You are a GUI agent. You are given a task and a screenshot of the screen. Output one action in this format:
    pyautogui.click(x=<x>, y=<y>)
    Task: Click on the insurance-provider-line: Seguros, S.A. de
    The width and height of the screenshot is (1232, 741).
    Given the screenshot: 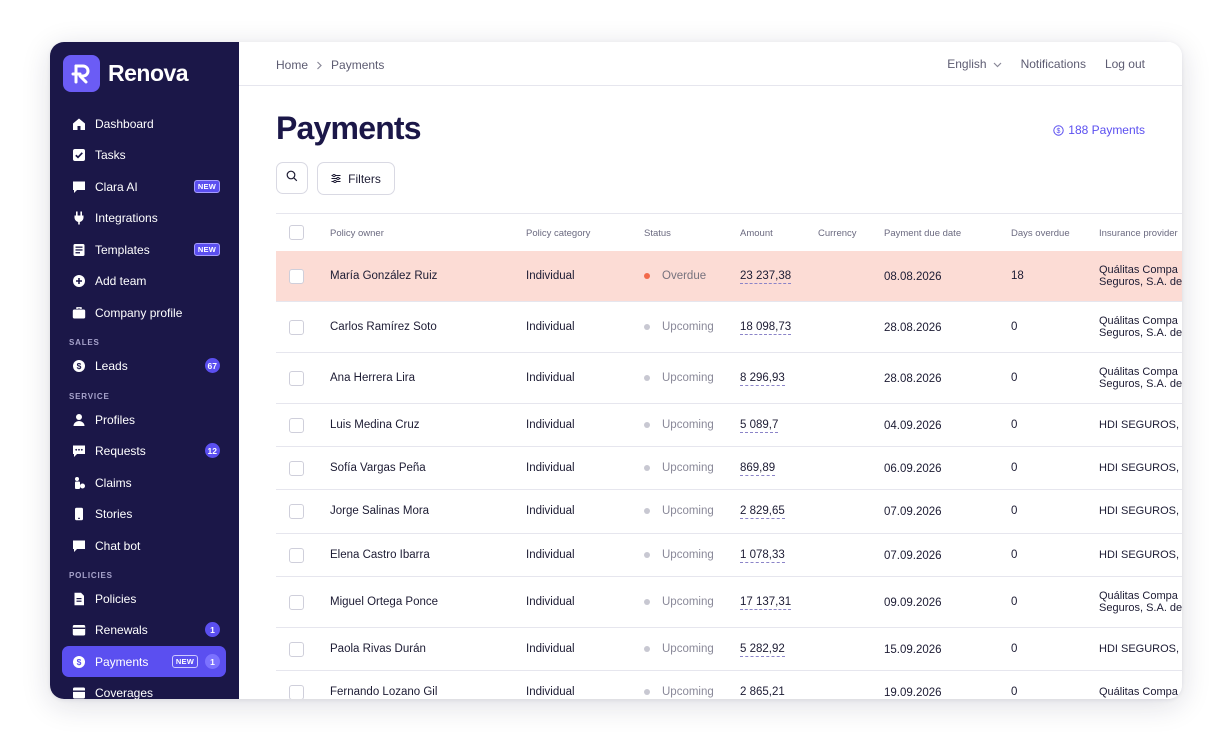 What is the action you would take?
    pyautogui.click(x=1140, y=384)
    